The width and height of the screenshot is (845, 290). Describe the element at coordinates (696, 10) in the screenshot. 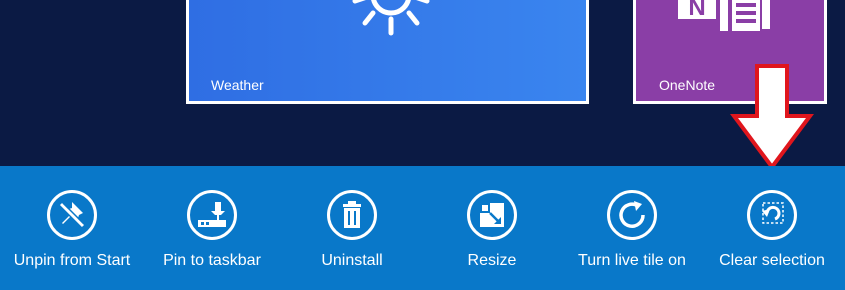

I see `svg-text: N` at that location.